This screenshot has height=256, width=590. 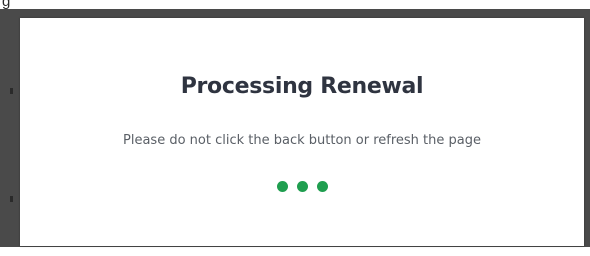 What do you see at coordinates (295, 251) in the screenshot?
I see `page-bottom-strip` at bounding box center [295, 251].